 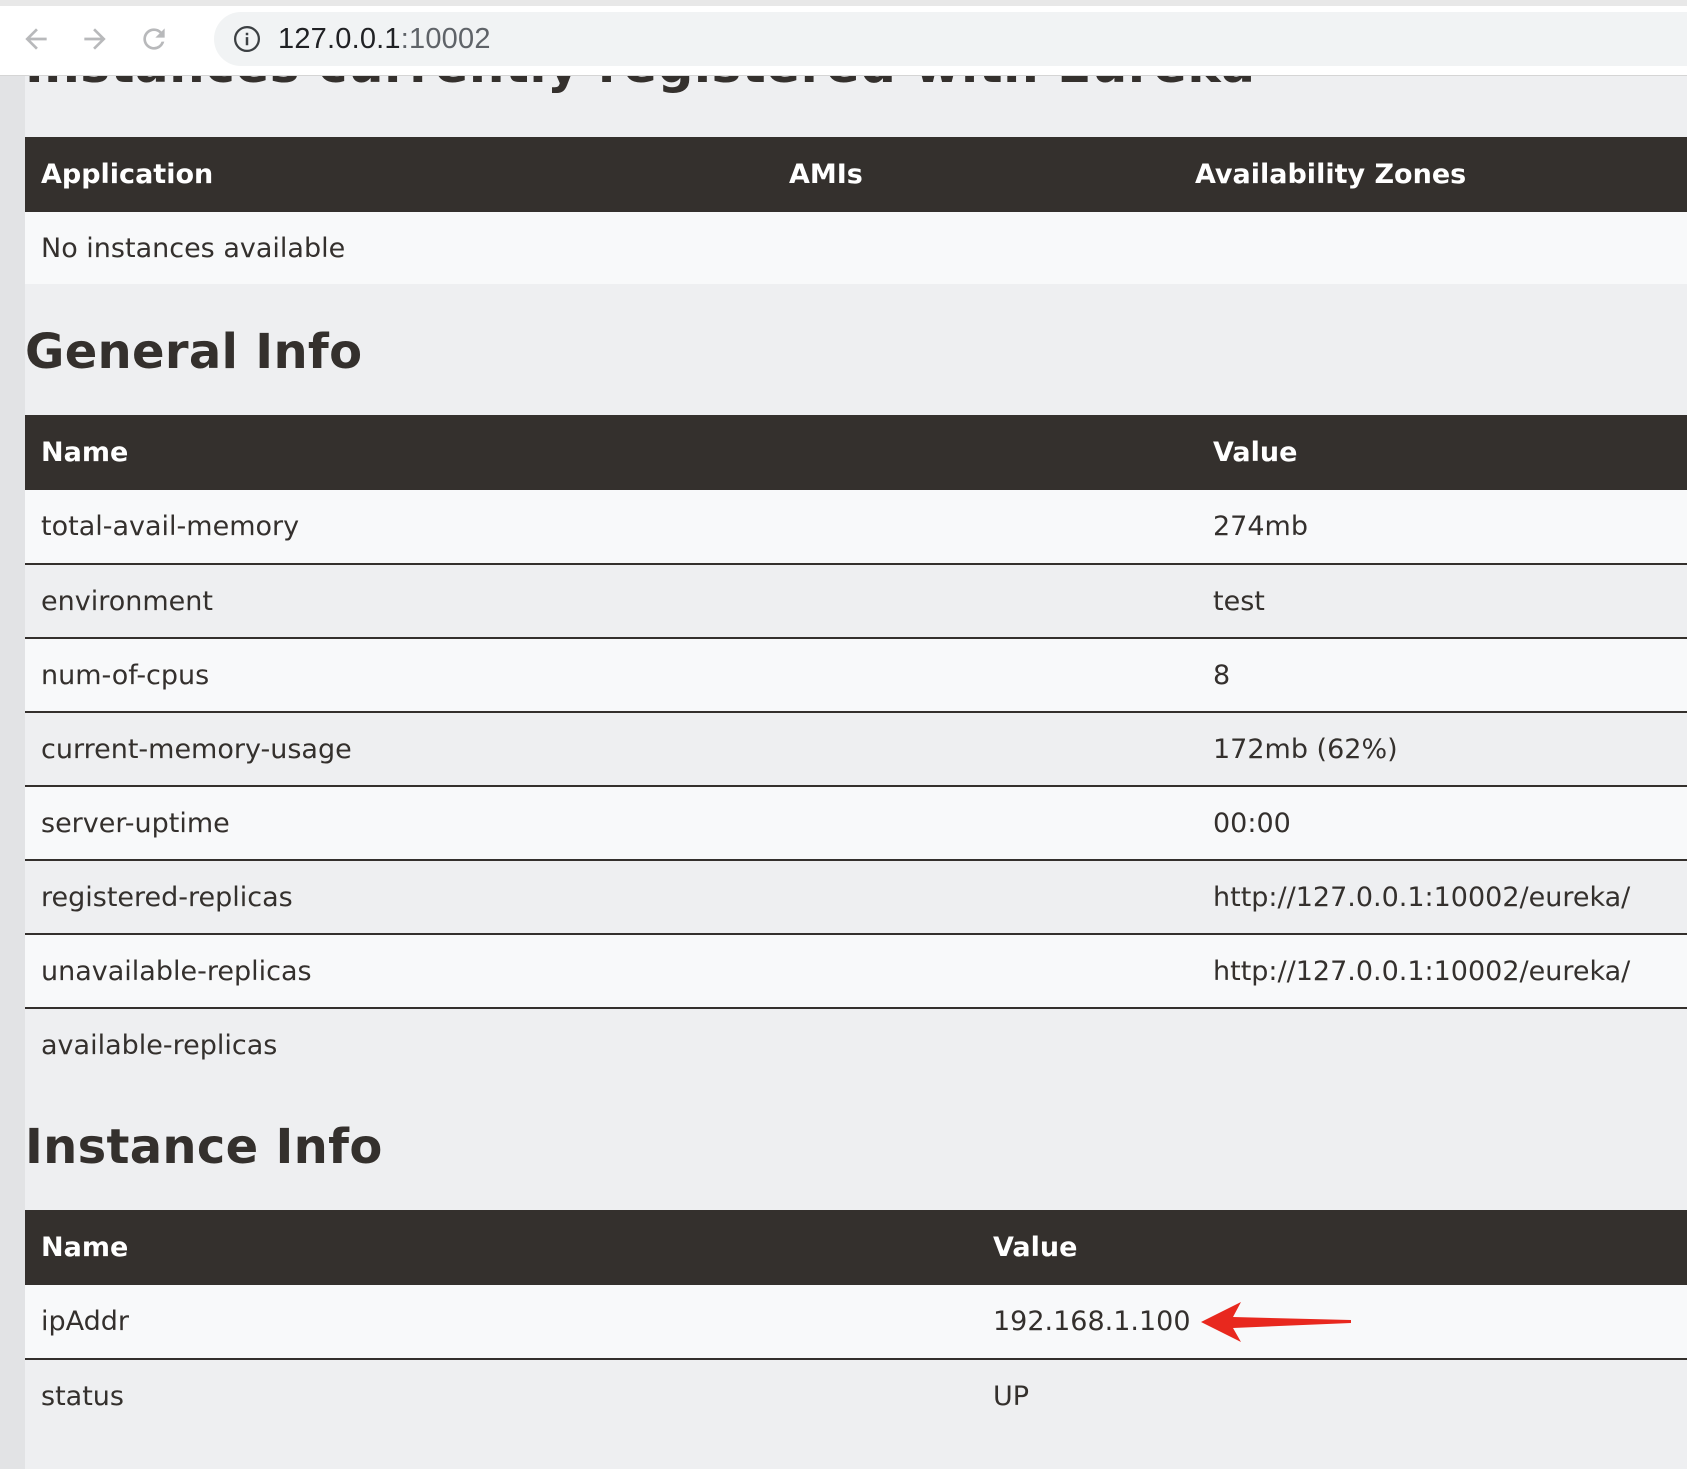 What do you see at coordinates (856, 452) in the screenshot?
I see `general-info-header-row: Name Value` at bounding box center [856, 452].